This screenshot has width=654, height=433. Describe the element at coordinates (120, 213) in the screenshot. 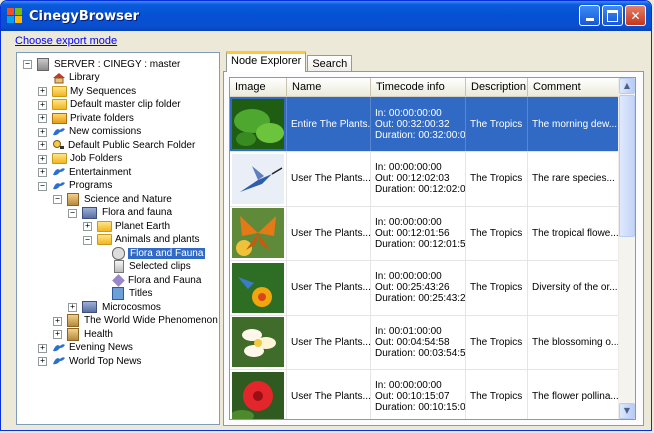

I see `tree-item: − Flora and fauna` at that location.